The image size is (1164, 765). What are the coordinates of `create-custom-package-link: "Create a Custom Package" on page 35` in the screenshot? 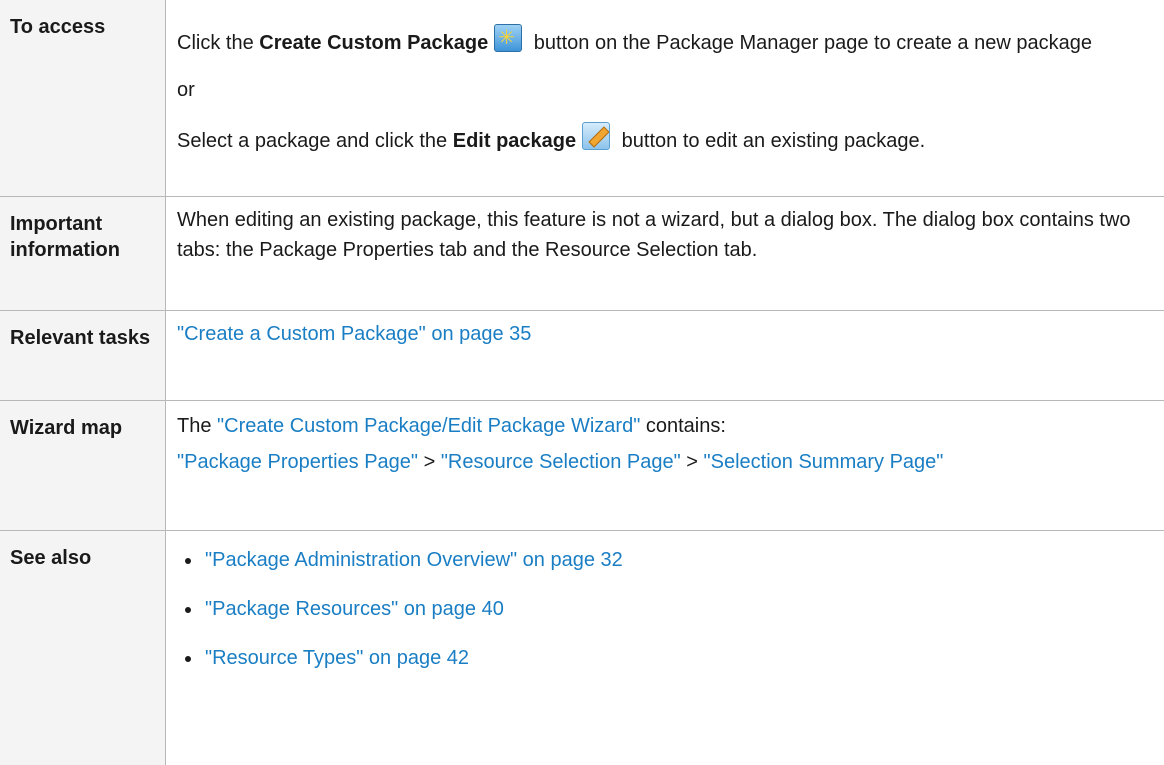 It's located at (354, 334).